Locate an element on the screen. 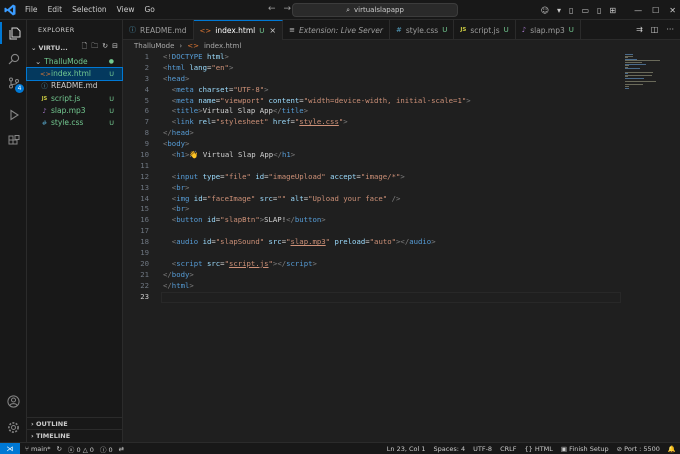  minimap is located at coordinates (651, 72).